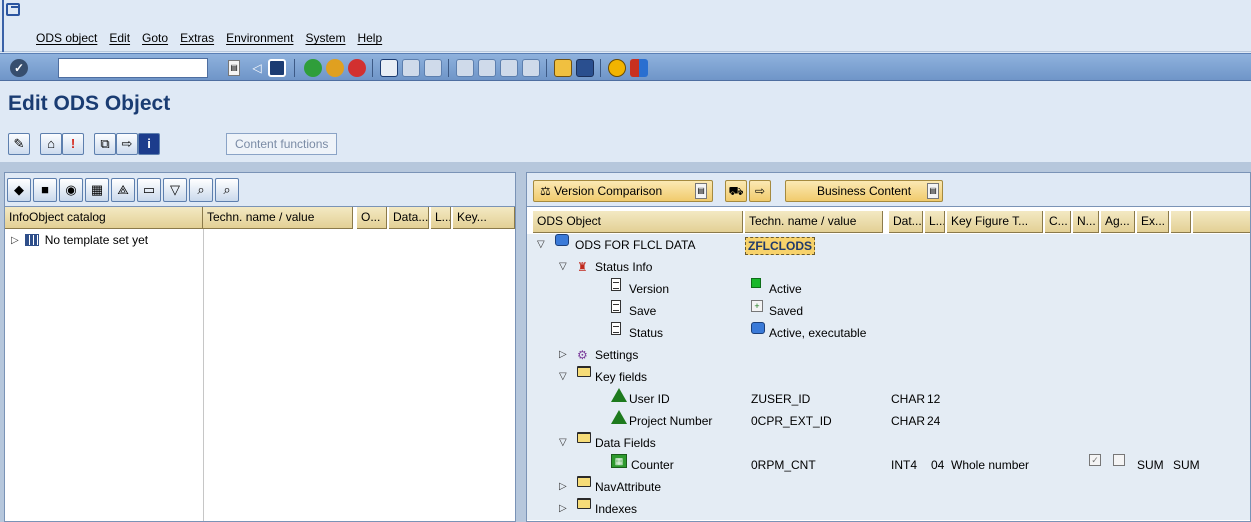 The height and width of the screenshot is (522, 1251). Describe the element at coordinates (259, 38) in the screenshot. I see `menu-environment: Environment` at that location.